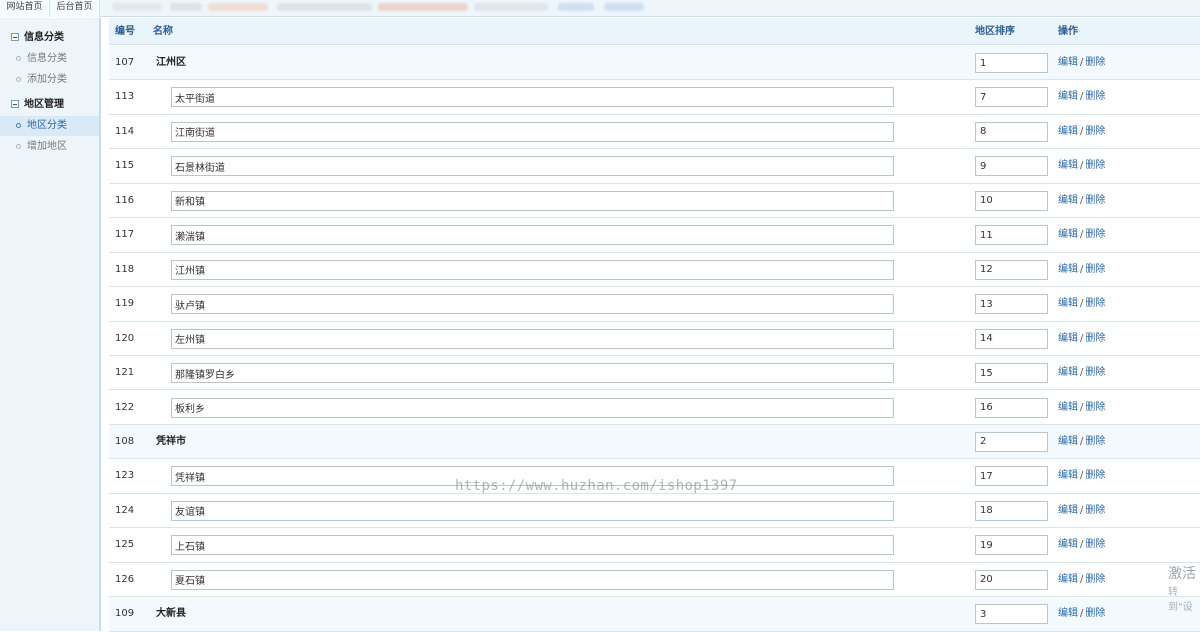  Describe the element at coordinates (49, 59) in the screenshot. I see `sidebar-item-info-category: 信息分类` at that location.